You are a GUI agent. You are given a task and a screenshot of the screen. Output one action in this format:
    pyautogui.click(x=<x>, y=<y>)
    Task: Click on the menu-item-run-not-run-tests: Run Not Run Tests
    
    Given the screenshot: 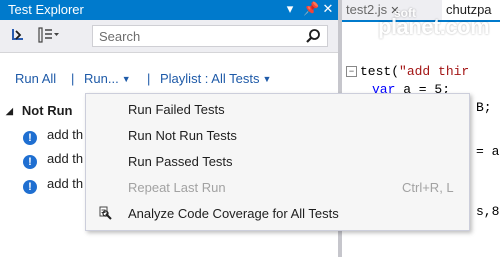 What is the action you would take?
    pyautogui.click(x=277, y=136)
    